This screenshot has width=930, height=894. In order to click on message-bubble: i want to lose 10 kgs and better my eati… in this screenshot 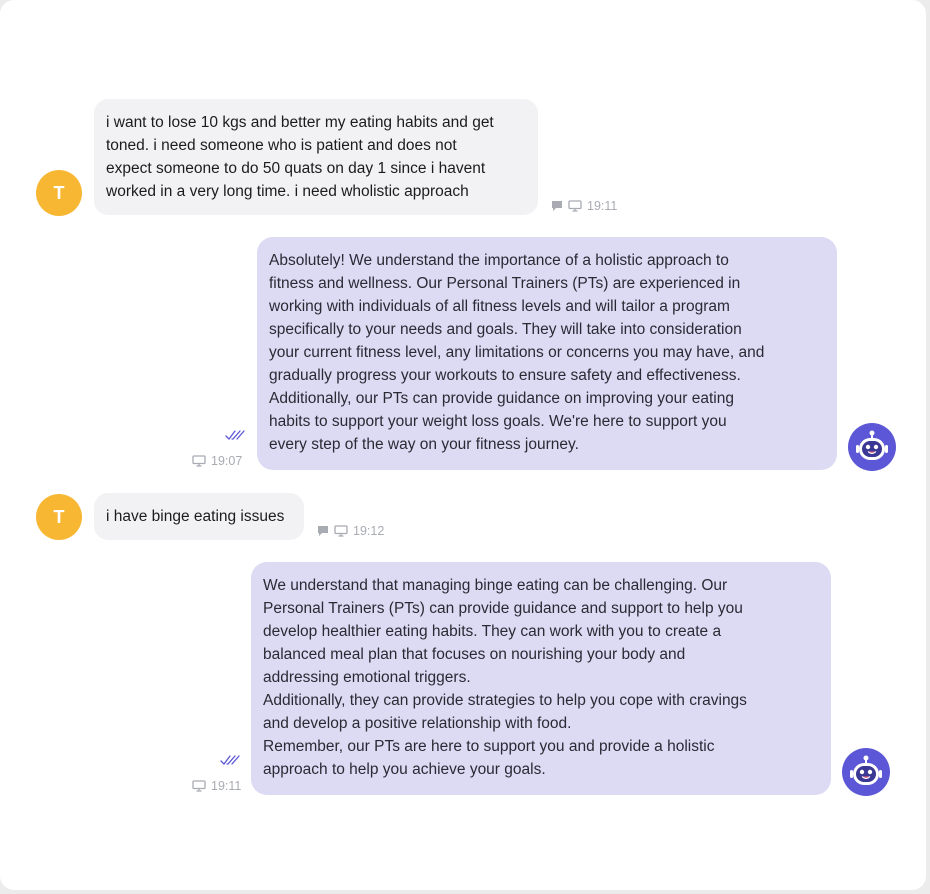, I will do `click(316, 157)`.